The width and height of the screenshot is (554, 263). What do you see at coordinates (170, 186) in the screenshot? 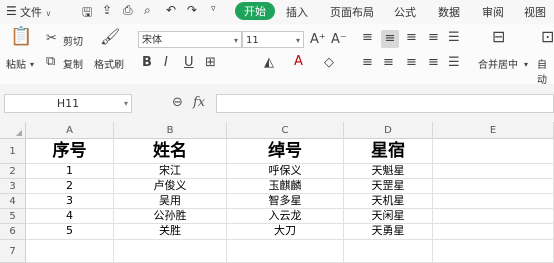
I see `cell-b3: 卢俊义` at bounding box center [170, 186].